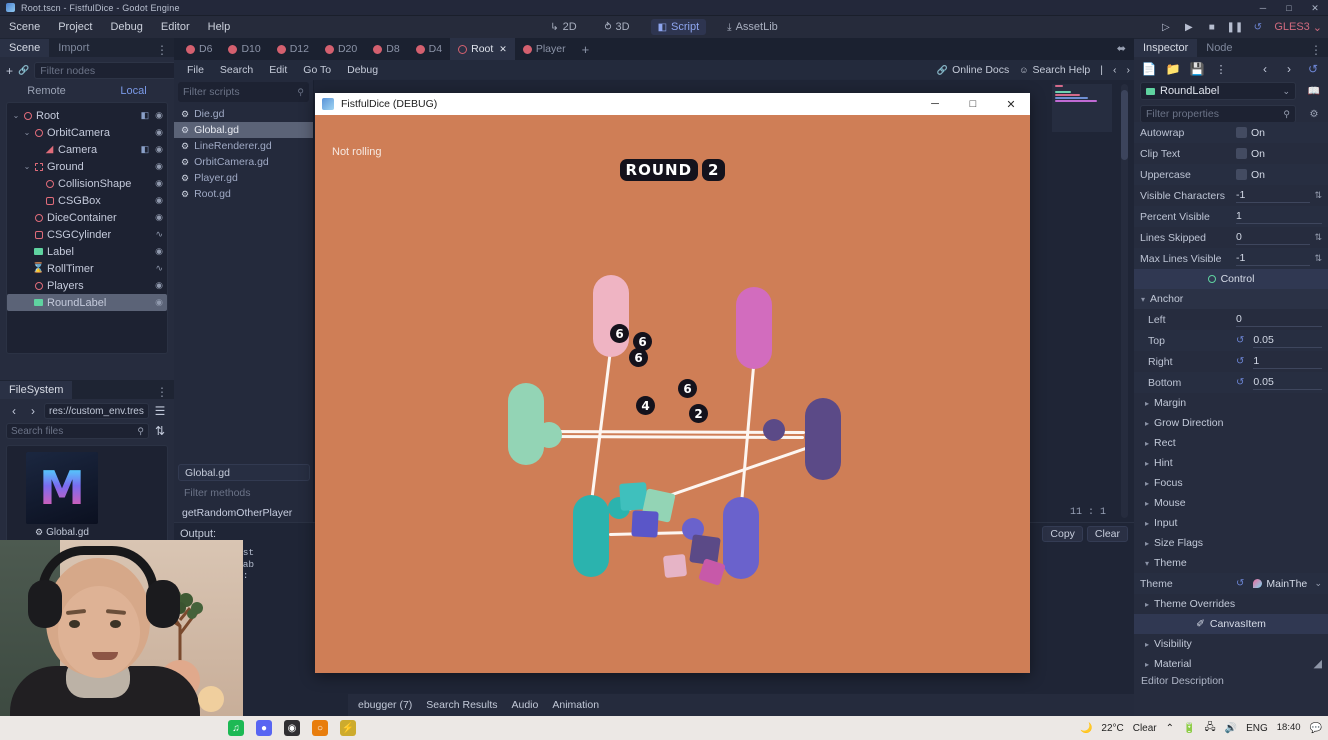 Image resolution: width=1328 pixels, height=740 pixels. What do you see at coordinates (23, 71) in the screenshot?
I see `instance-child-icon: 🔗` at bounding box center [23, 71].